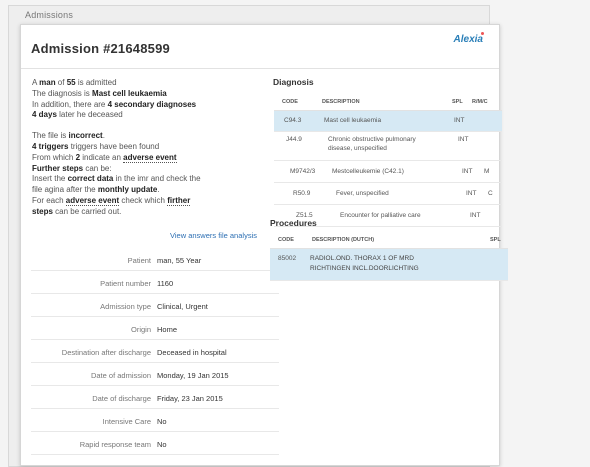 This screenshot has height=467, width=590. I want to click on summary-line: The file is incorrect., so click(68, 136).